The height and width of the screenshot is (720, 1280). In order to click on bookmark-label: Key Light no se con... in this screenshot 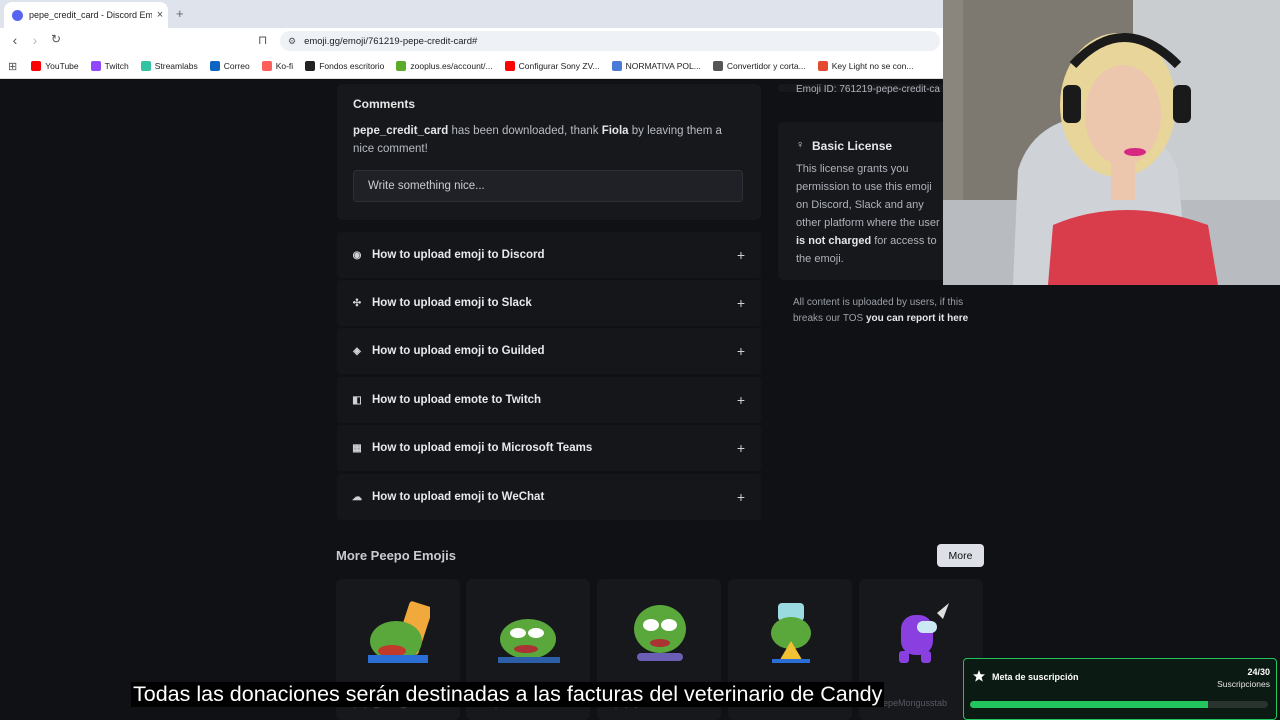, I will do `click(872, 66)`.